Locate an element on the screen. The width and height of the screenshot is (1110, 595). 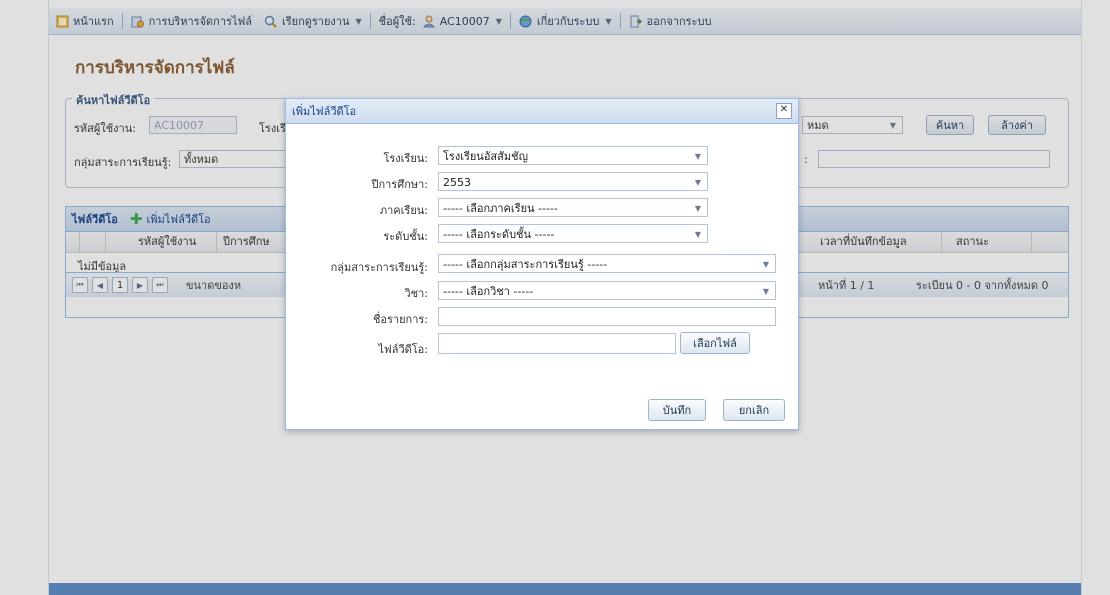
grade-level-value: ----- เลือกระดับชั้น ----- is located at coordinates (499, 234).